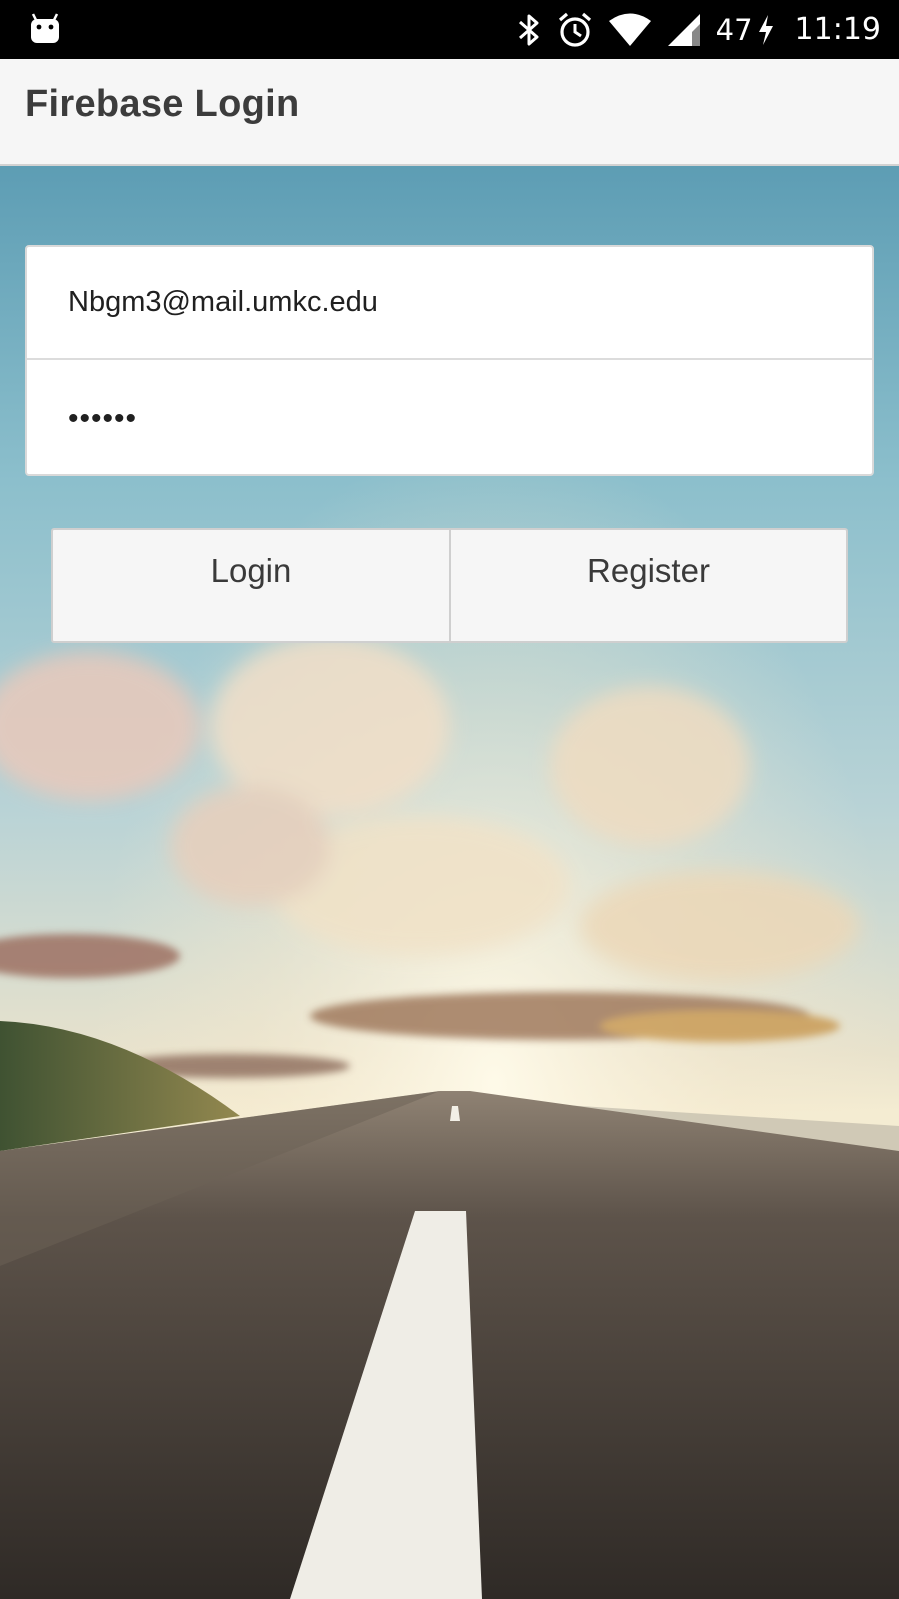 The height and width of the screenshot is (1599, 899). Describe the element at coordinates (449, 112) in the screenshot. I see `app-bar: Firebase Login` at that location.